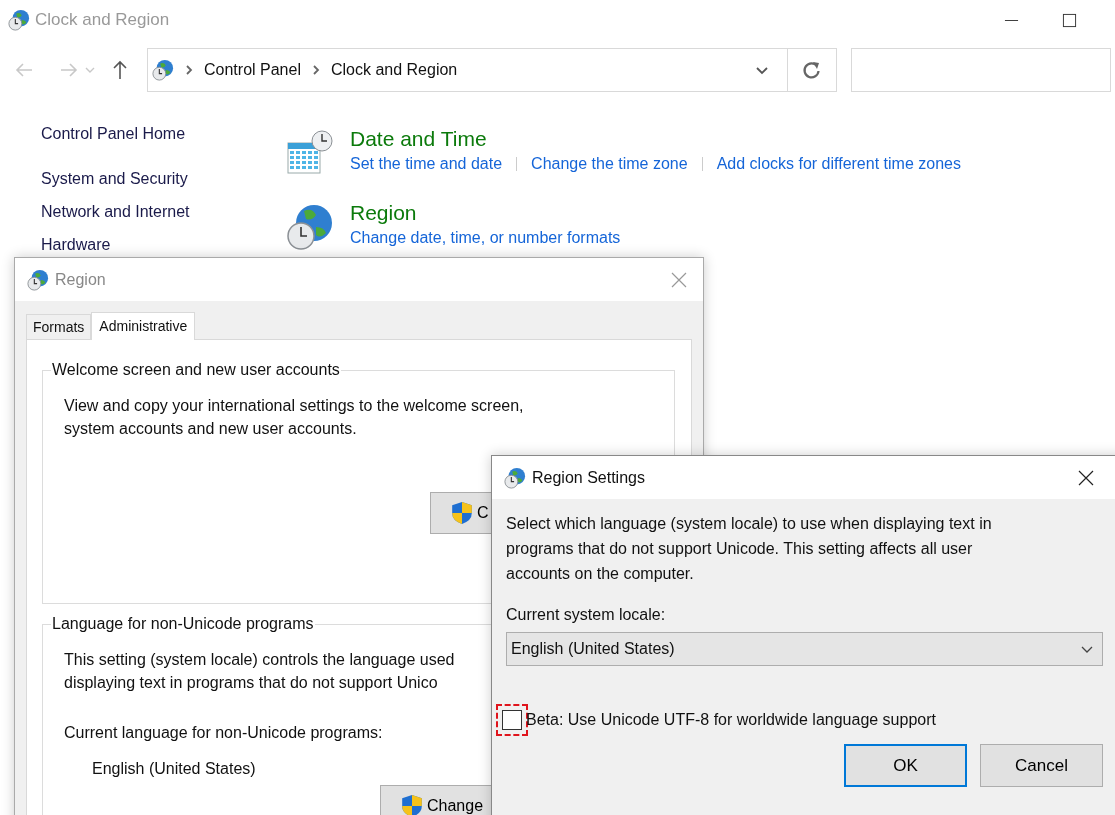  Describe the element at coordinates (905, 765) in the screenshot. I see `dialog-button: OK` at that location.